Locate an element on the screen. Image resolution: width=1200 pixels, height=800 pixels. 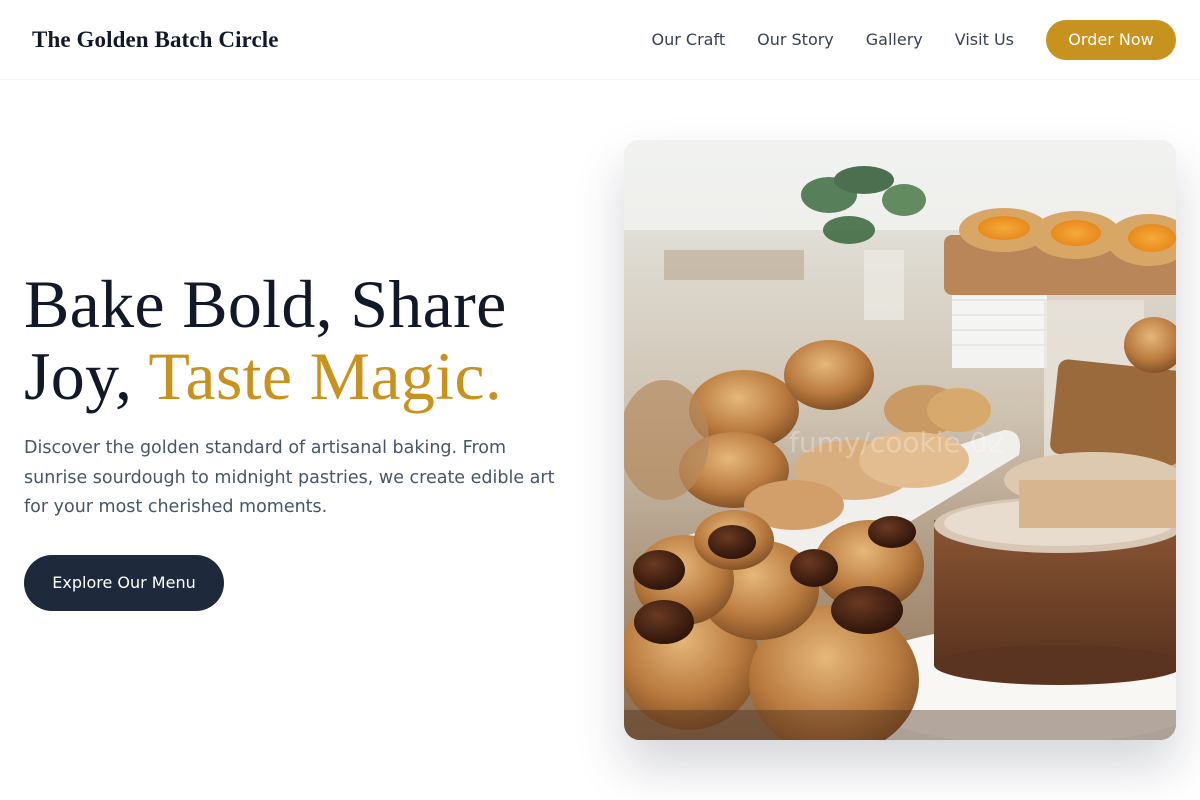
hero-title-line2: Joy, is located at coordinates (86, 376).